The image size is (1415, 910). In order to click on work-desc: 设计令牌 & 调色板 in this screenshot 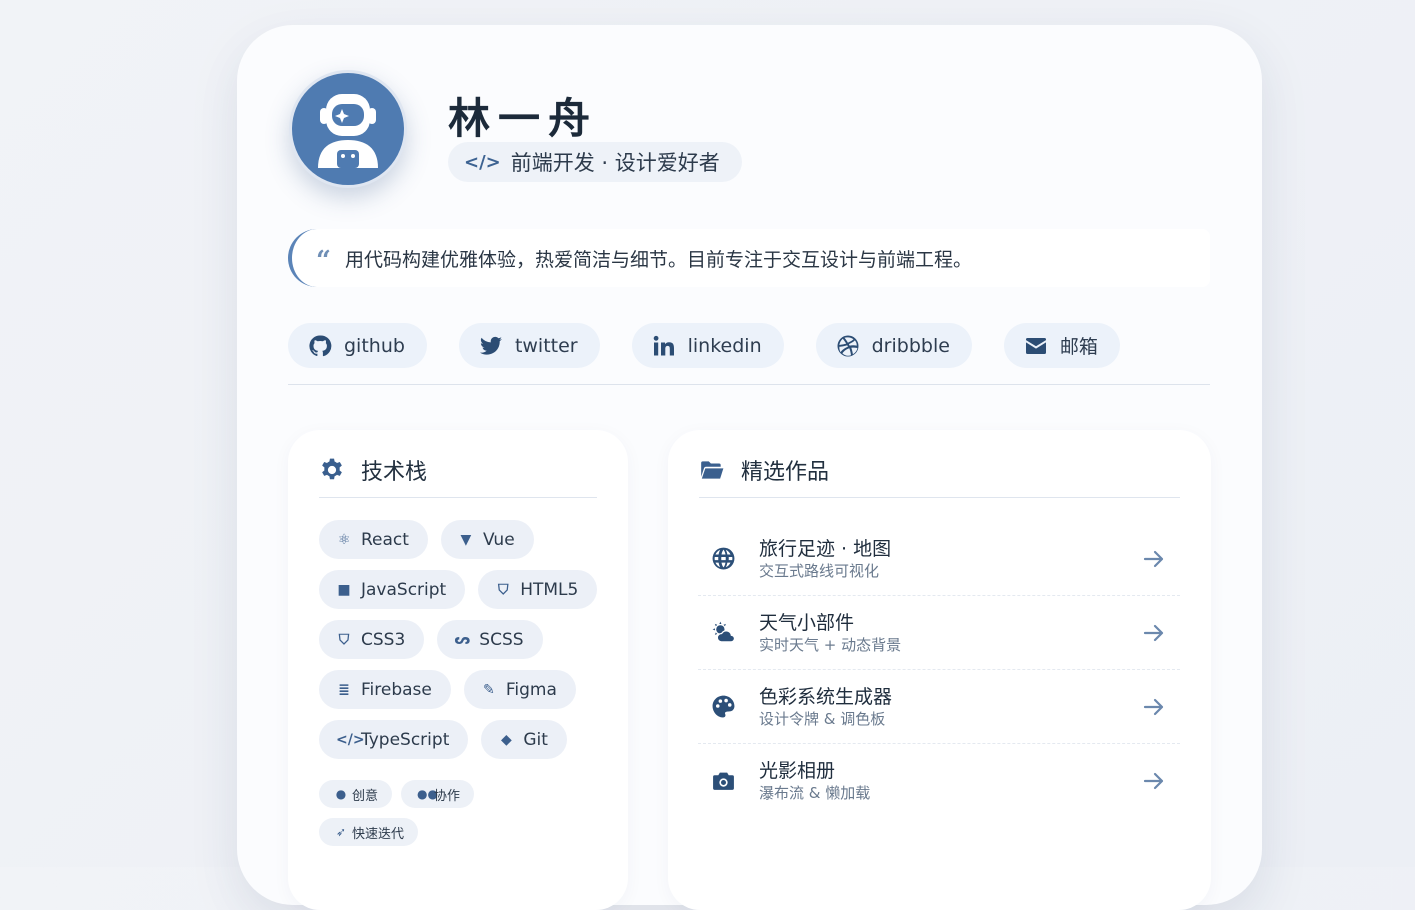, I will do `click(822, 718)`.